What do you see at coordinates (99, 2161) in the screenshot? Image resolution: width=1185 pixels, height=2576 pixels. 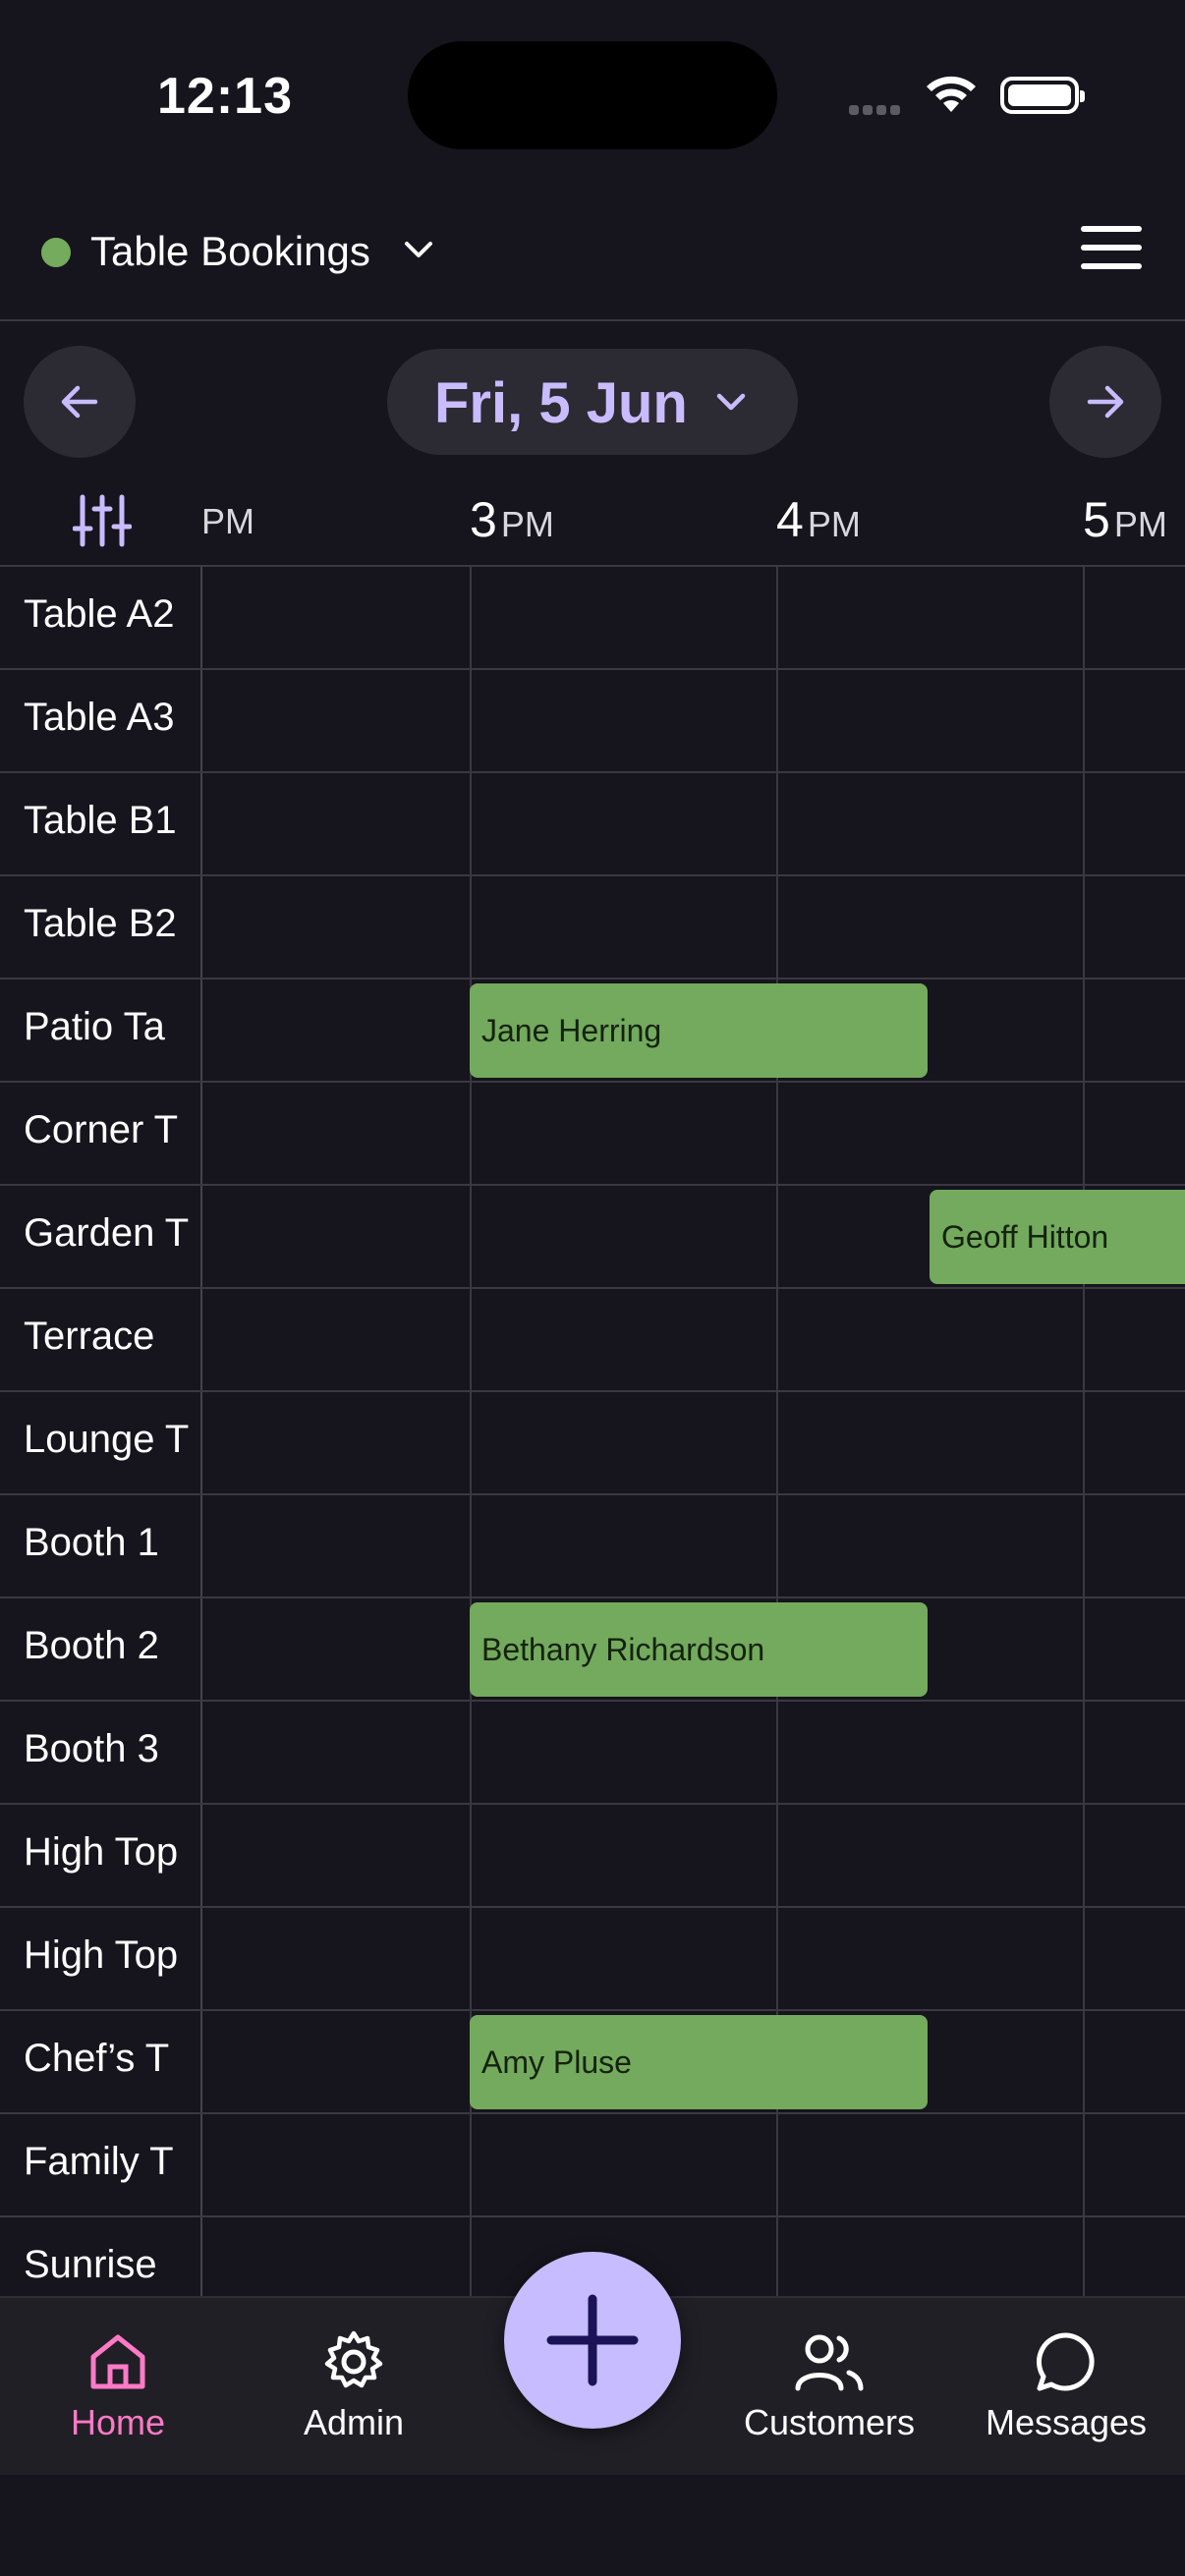 I see `table-name: Family T` at bounding box center [99, 2161].